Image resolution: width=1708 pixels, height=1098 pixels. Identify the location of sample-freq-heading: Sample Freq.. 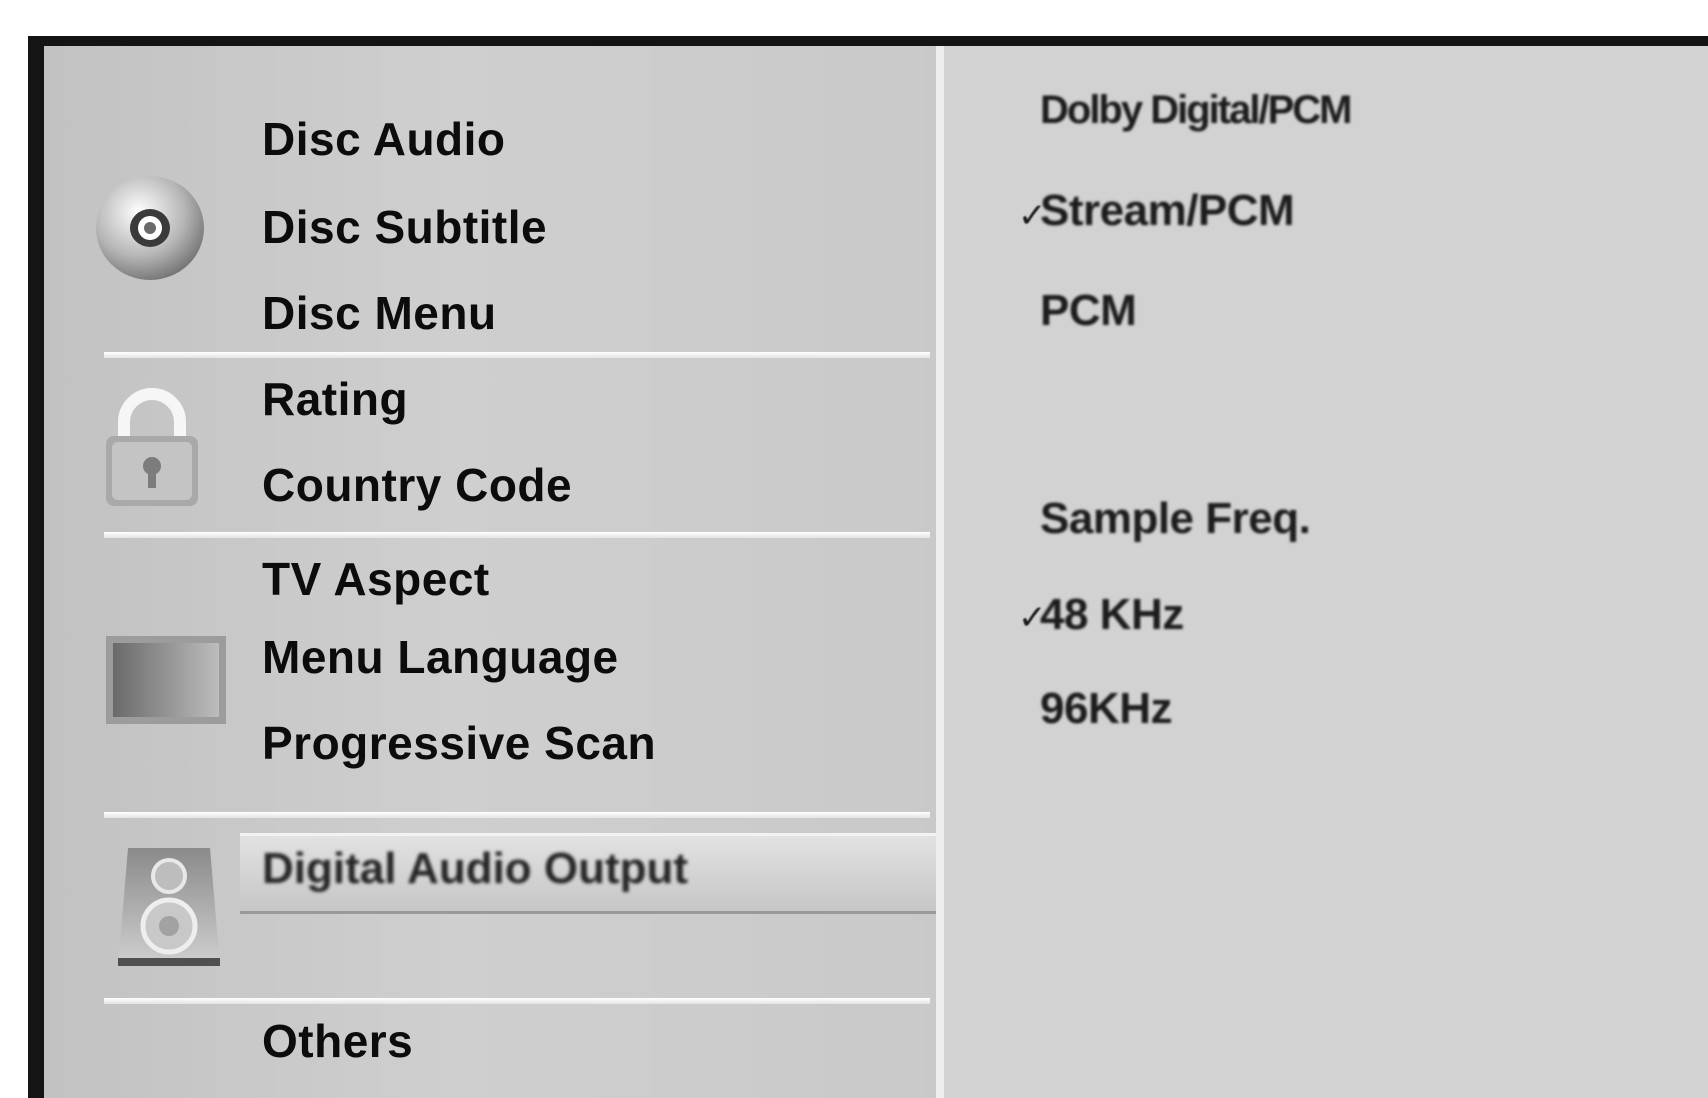
(1175, 518).